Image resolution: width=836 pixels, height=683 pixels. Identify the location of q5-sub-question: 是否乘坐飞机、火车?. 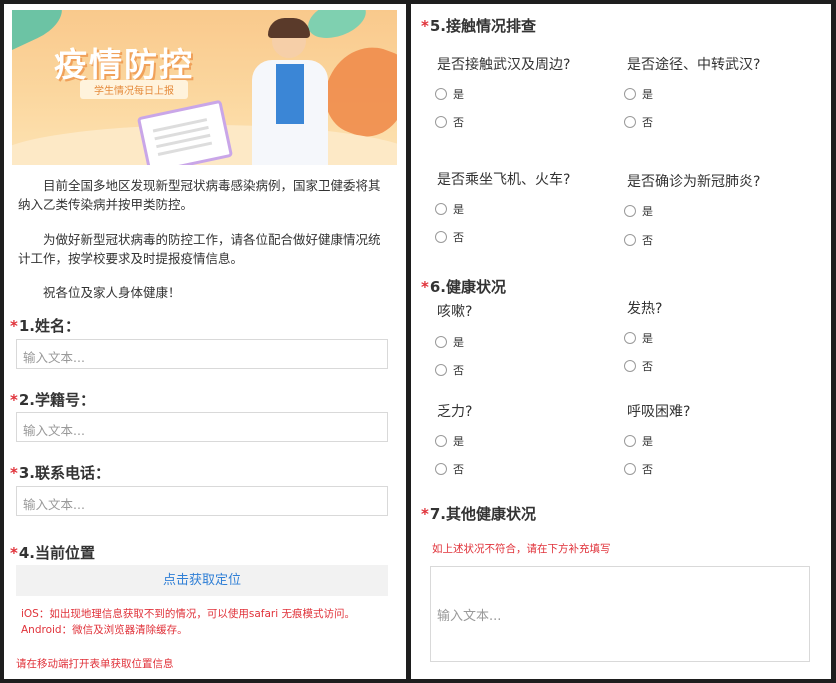
(504, 180).